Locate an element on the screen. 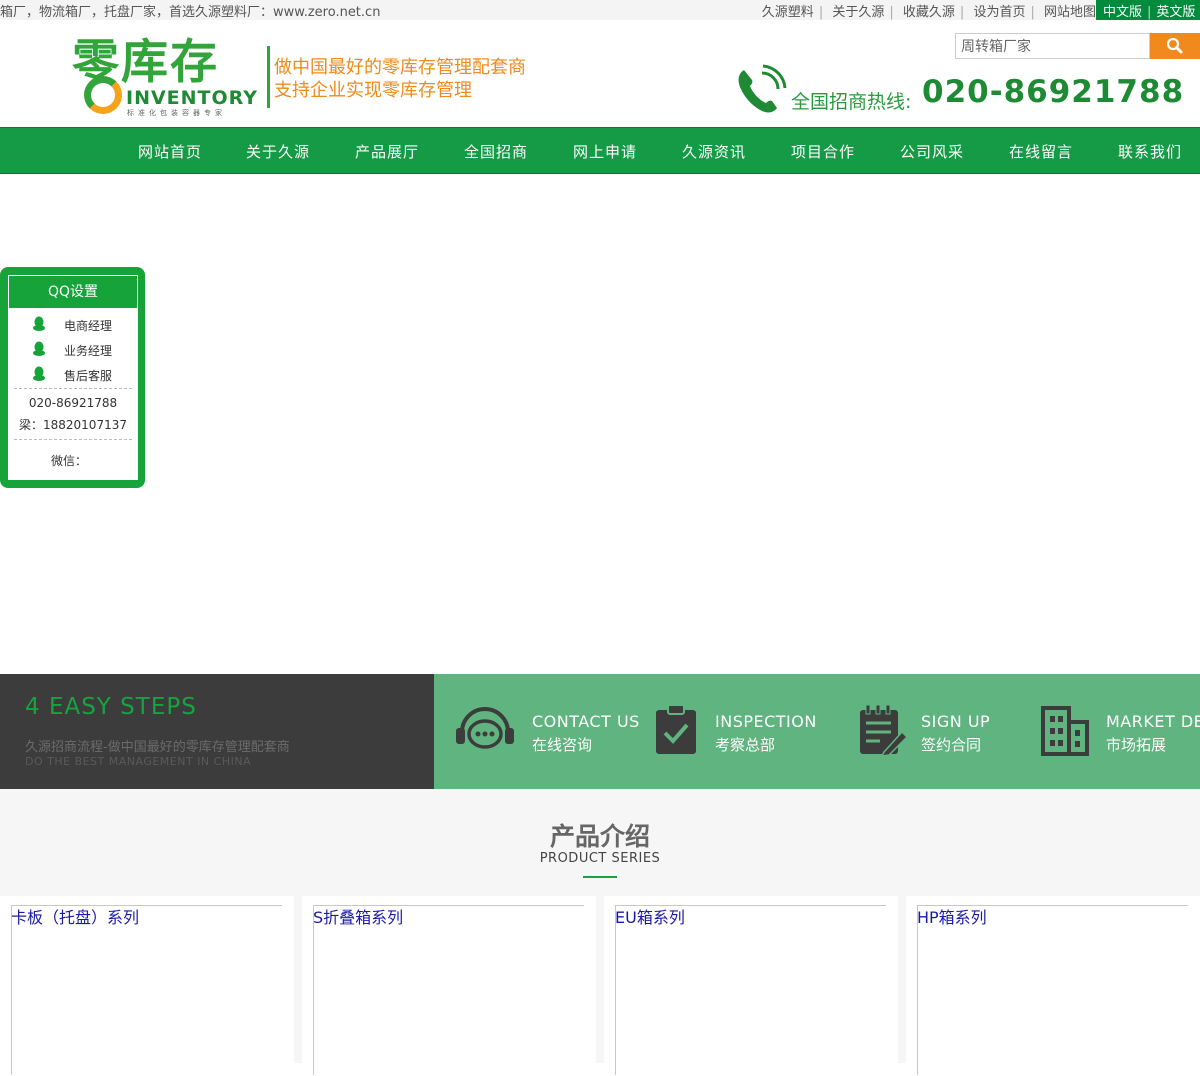  scrolling-notice: 箱厂，物流箱厂，托盘厂家，首选久源塑料厂：www.zero.net.cn is located at coordinates (190, 12).